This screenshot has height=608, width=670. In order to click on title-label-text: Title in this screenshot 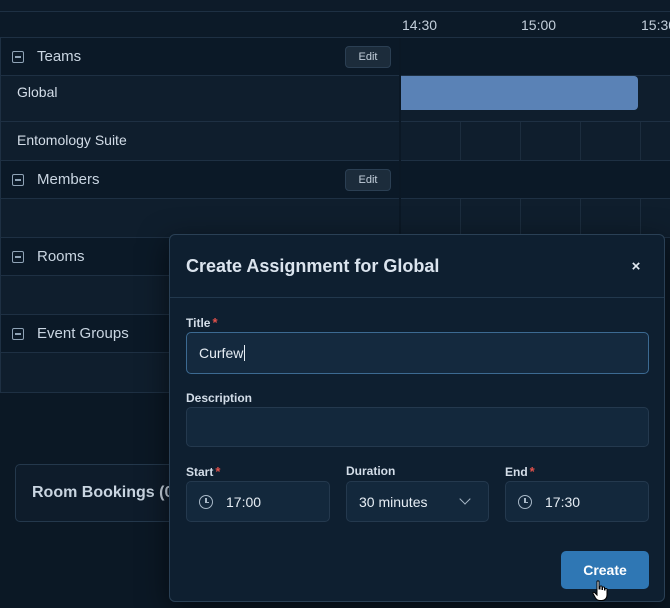, I will do `click(198, 323)`.